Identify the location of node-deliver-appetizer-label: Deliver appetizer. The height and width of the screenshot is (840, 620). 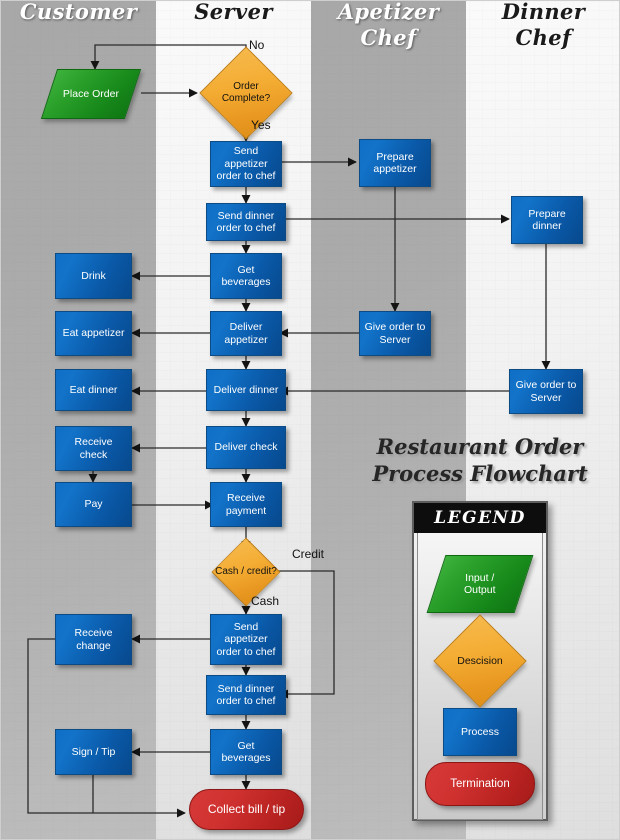
(246, 333).